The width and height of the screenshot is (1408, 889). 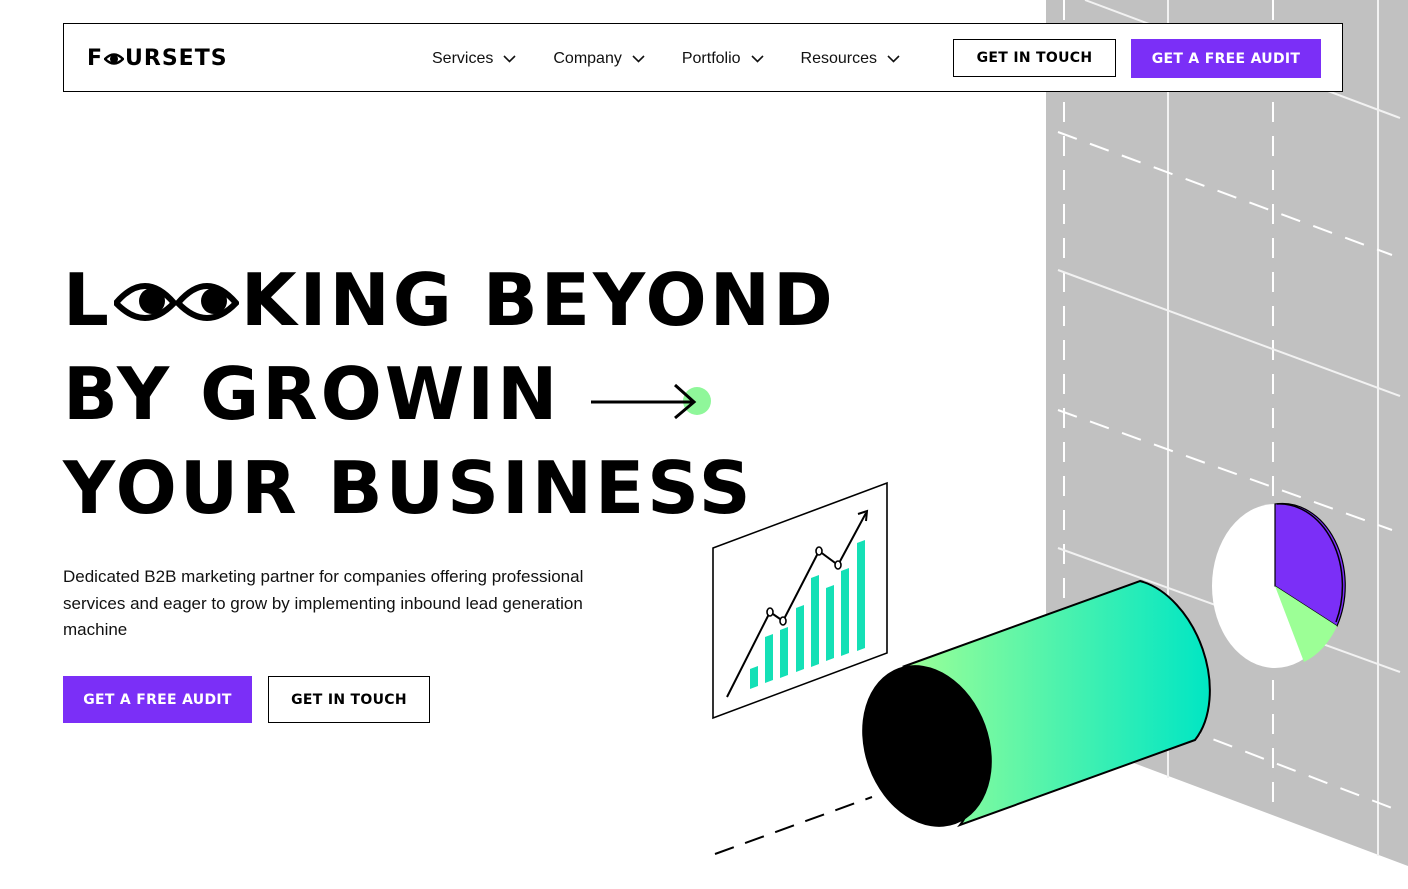 I want to click on hero-line-2: BY GROWIN, so click(x=312, y=394).